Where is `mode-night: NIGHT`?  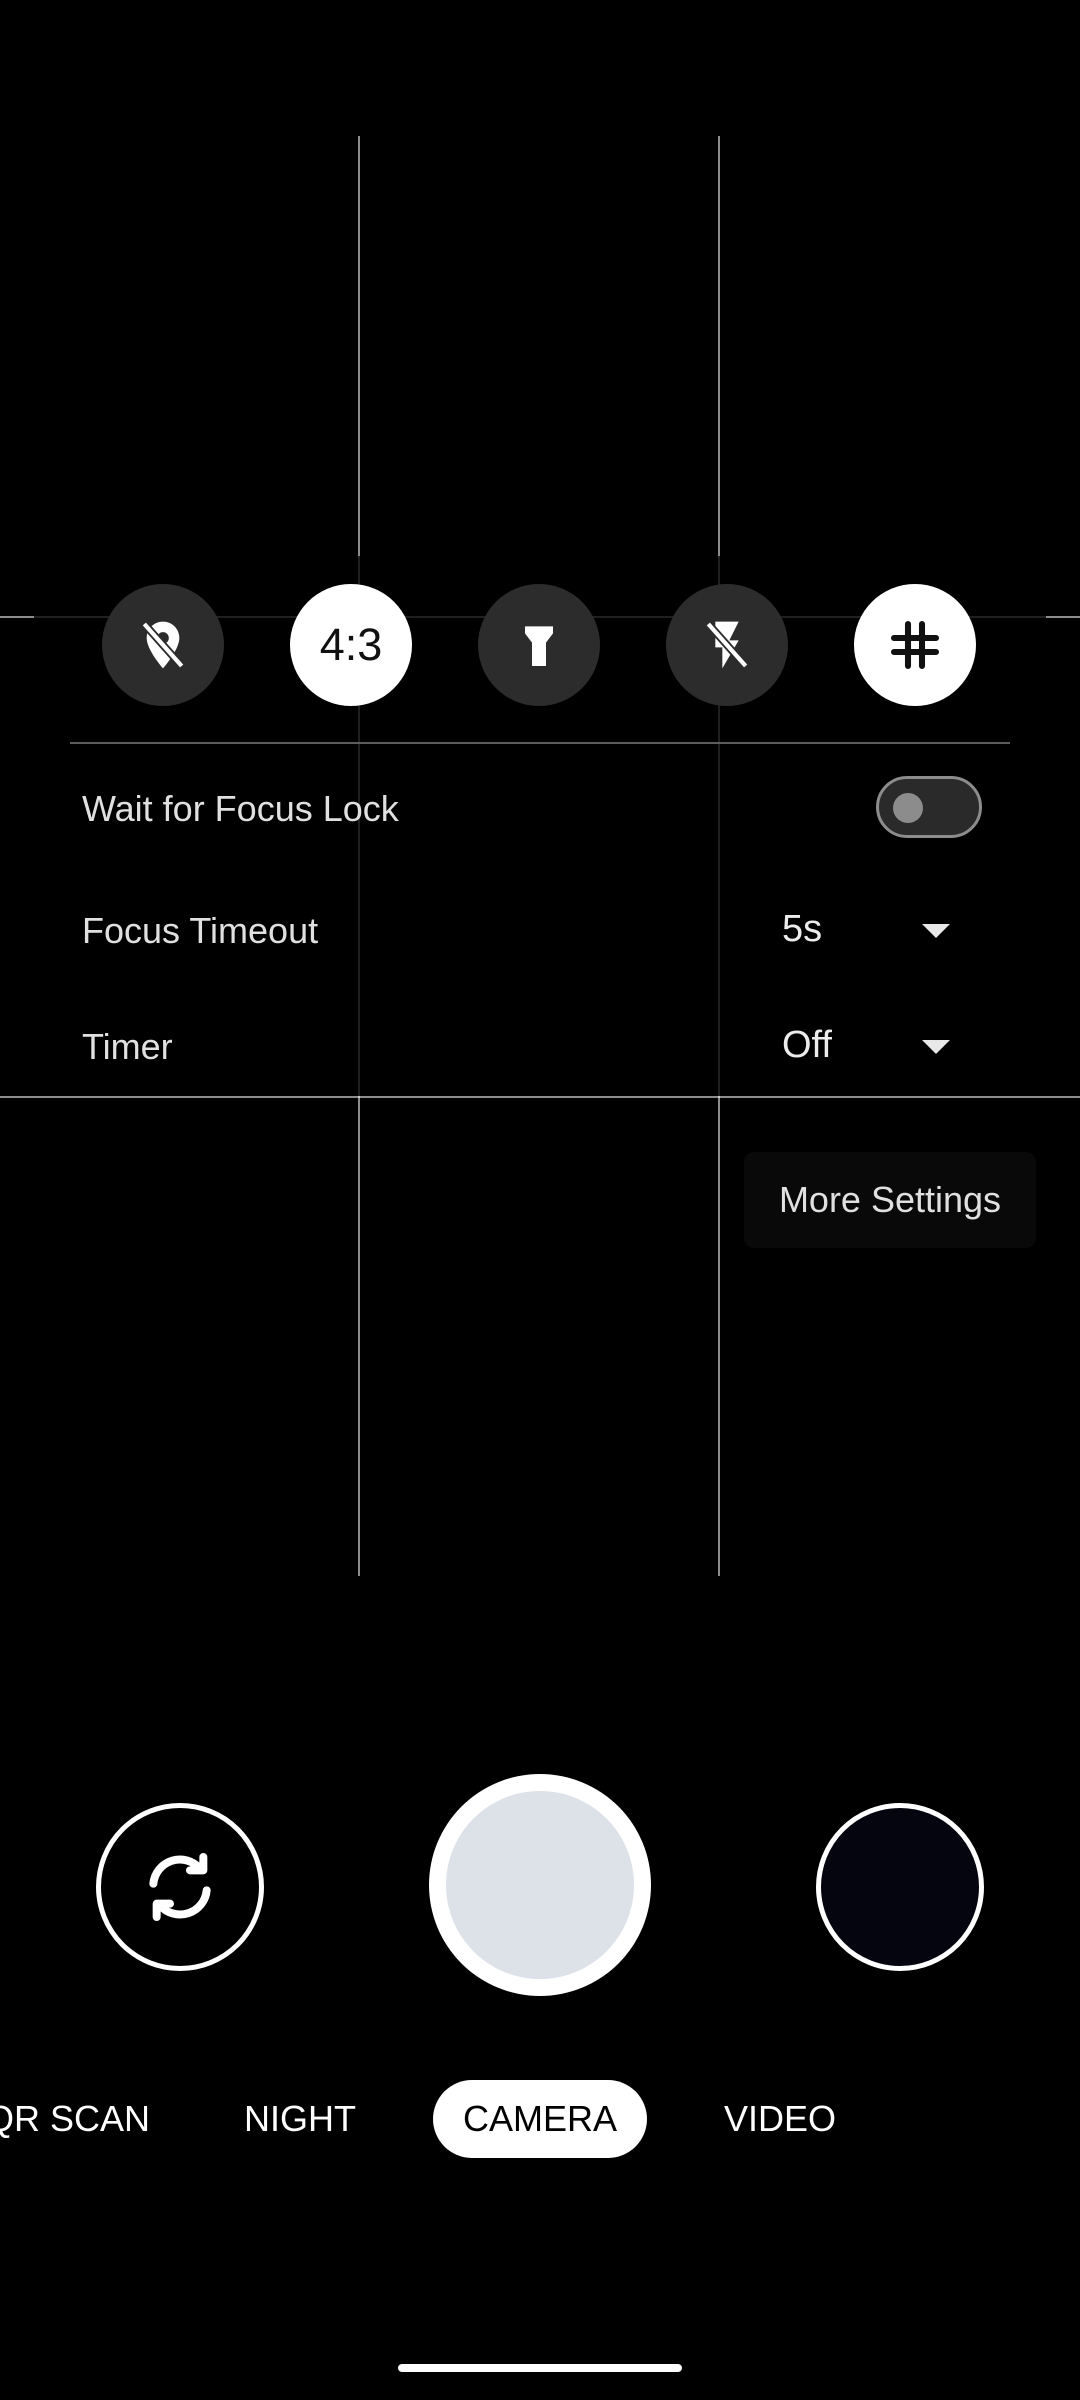 mode-night: NIGHT is located at coordinates (300, 2119).